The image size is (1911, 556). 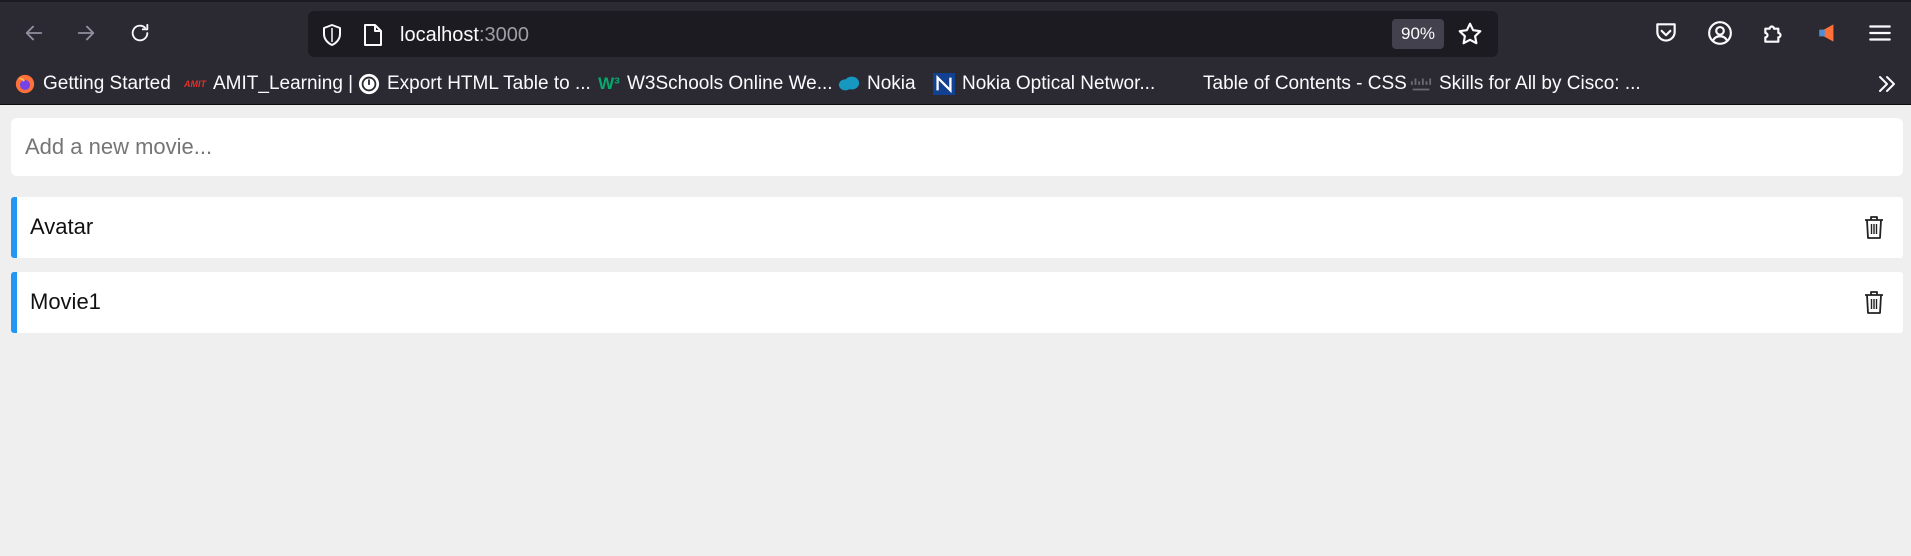 I want to click on url-host: localhost, so click(x=439, y=35).